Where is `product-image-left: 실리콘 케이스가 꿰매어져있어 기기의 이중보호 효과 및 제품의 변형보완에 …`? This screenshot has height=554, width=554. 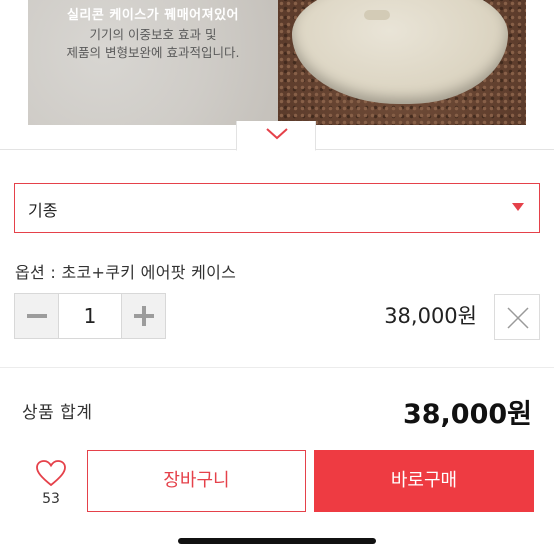
product-image-left: 실리콘 케이스가 꿰매어져있어 기기의 이중보호 효과 및 제품의 변형보완에 … is located at coordinates (153, 62).